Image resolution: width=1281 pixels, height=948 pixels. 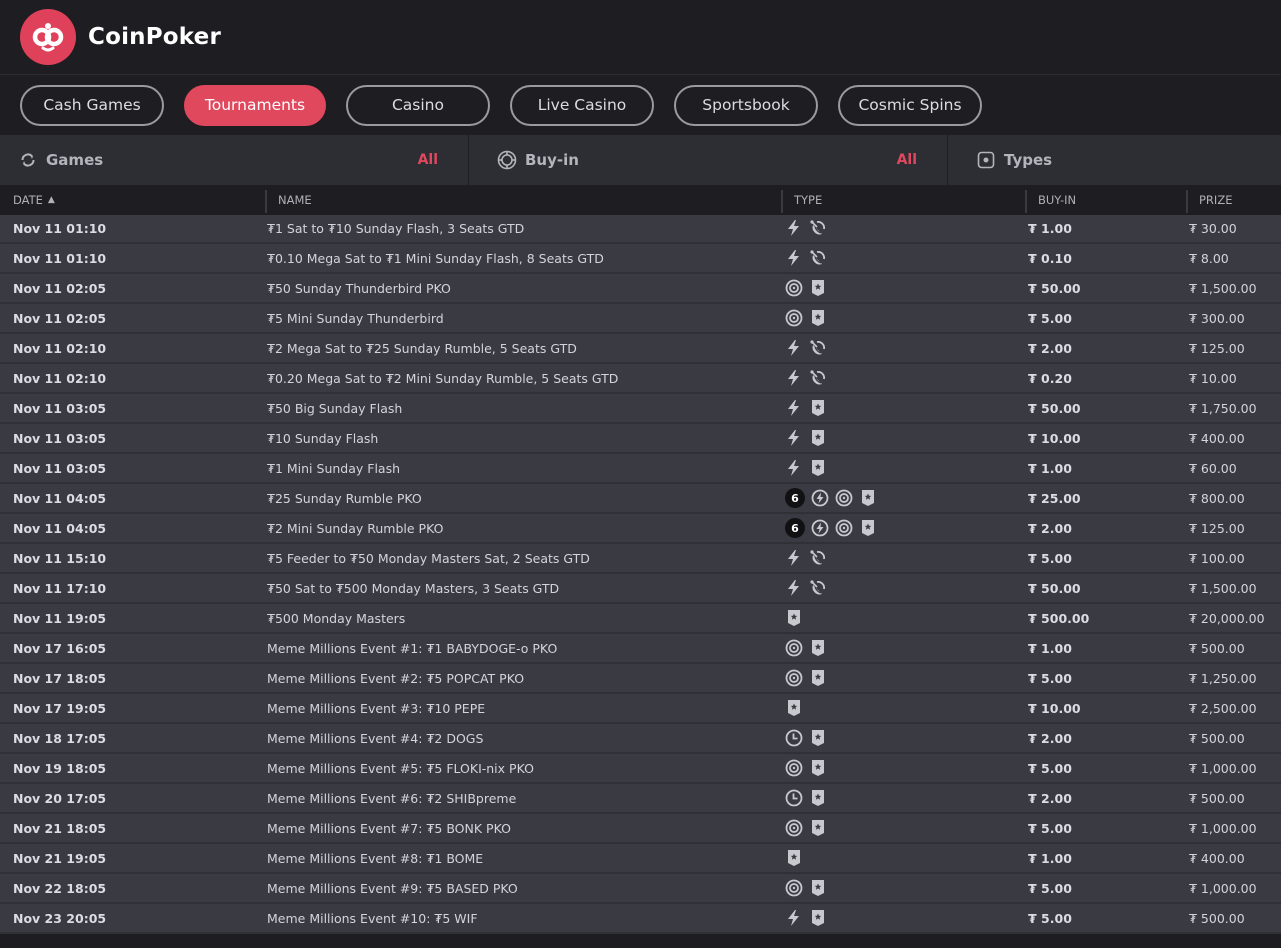 What do you see at coordinates (1050, 828) in the screenshot?
I see `row-buyin: ₮ 5.00` at bounding box center [1050, 828].